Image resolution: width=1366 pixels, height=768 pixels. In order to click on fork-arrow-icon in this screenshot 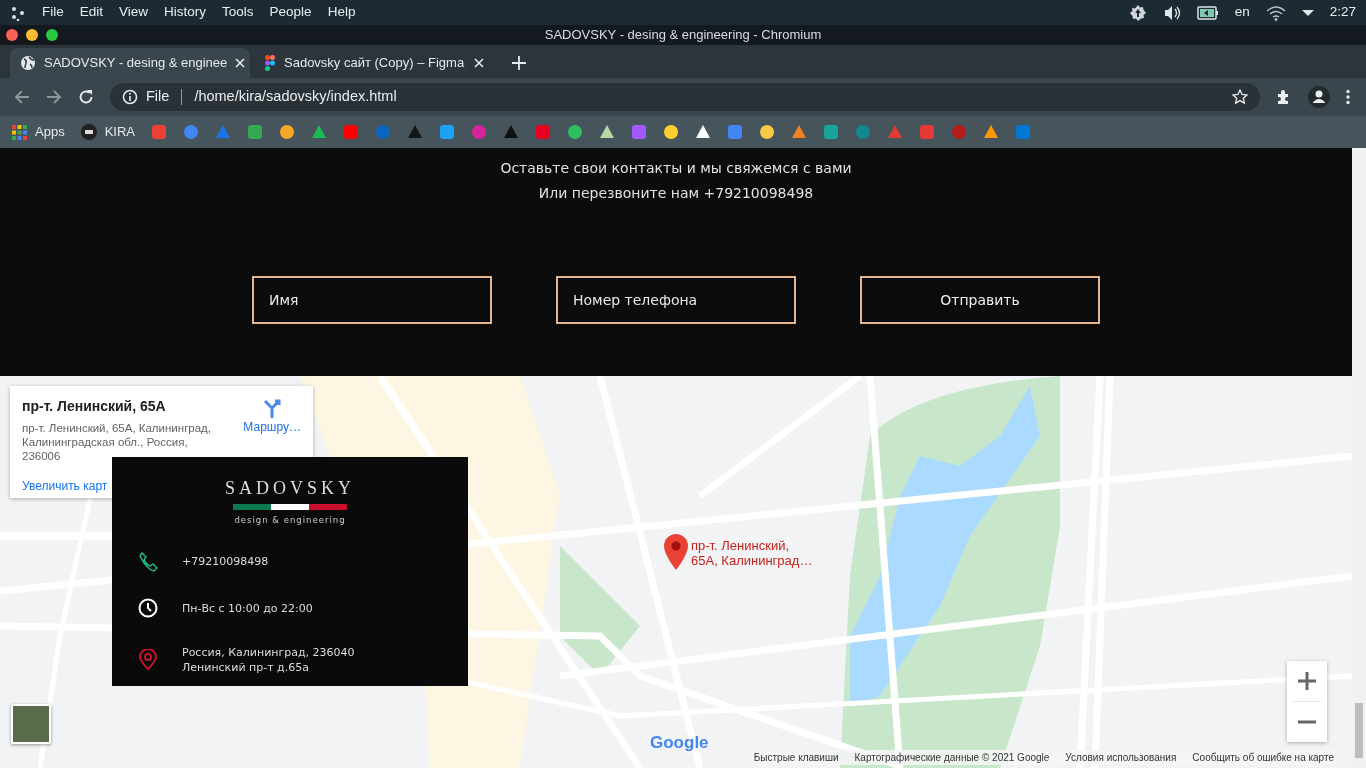, I will do `click(272, 408)`.